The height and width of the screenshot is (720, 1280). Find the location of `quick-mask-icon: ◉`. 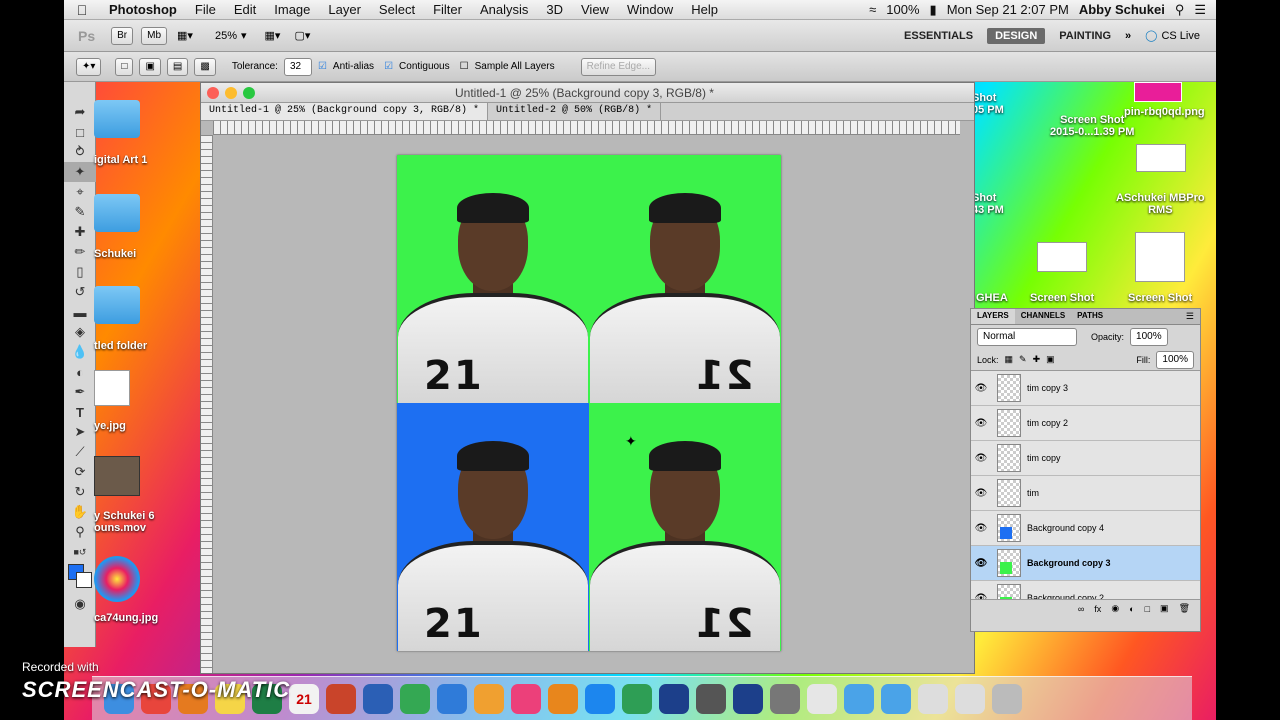

quick-mask-icon: ◉ is located at coordinates (80, 604).